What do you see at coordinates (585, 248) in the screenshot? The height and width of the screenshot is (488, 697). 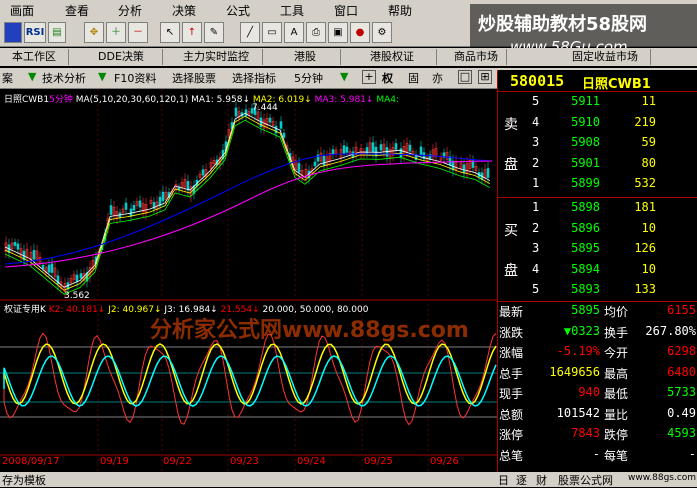 I see `order-price: 5895` at bounding box center [585, 248].